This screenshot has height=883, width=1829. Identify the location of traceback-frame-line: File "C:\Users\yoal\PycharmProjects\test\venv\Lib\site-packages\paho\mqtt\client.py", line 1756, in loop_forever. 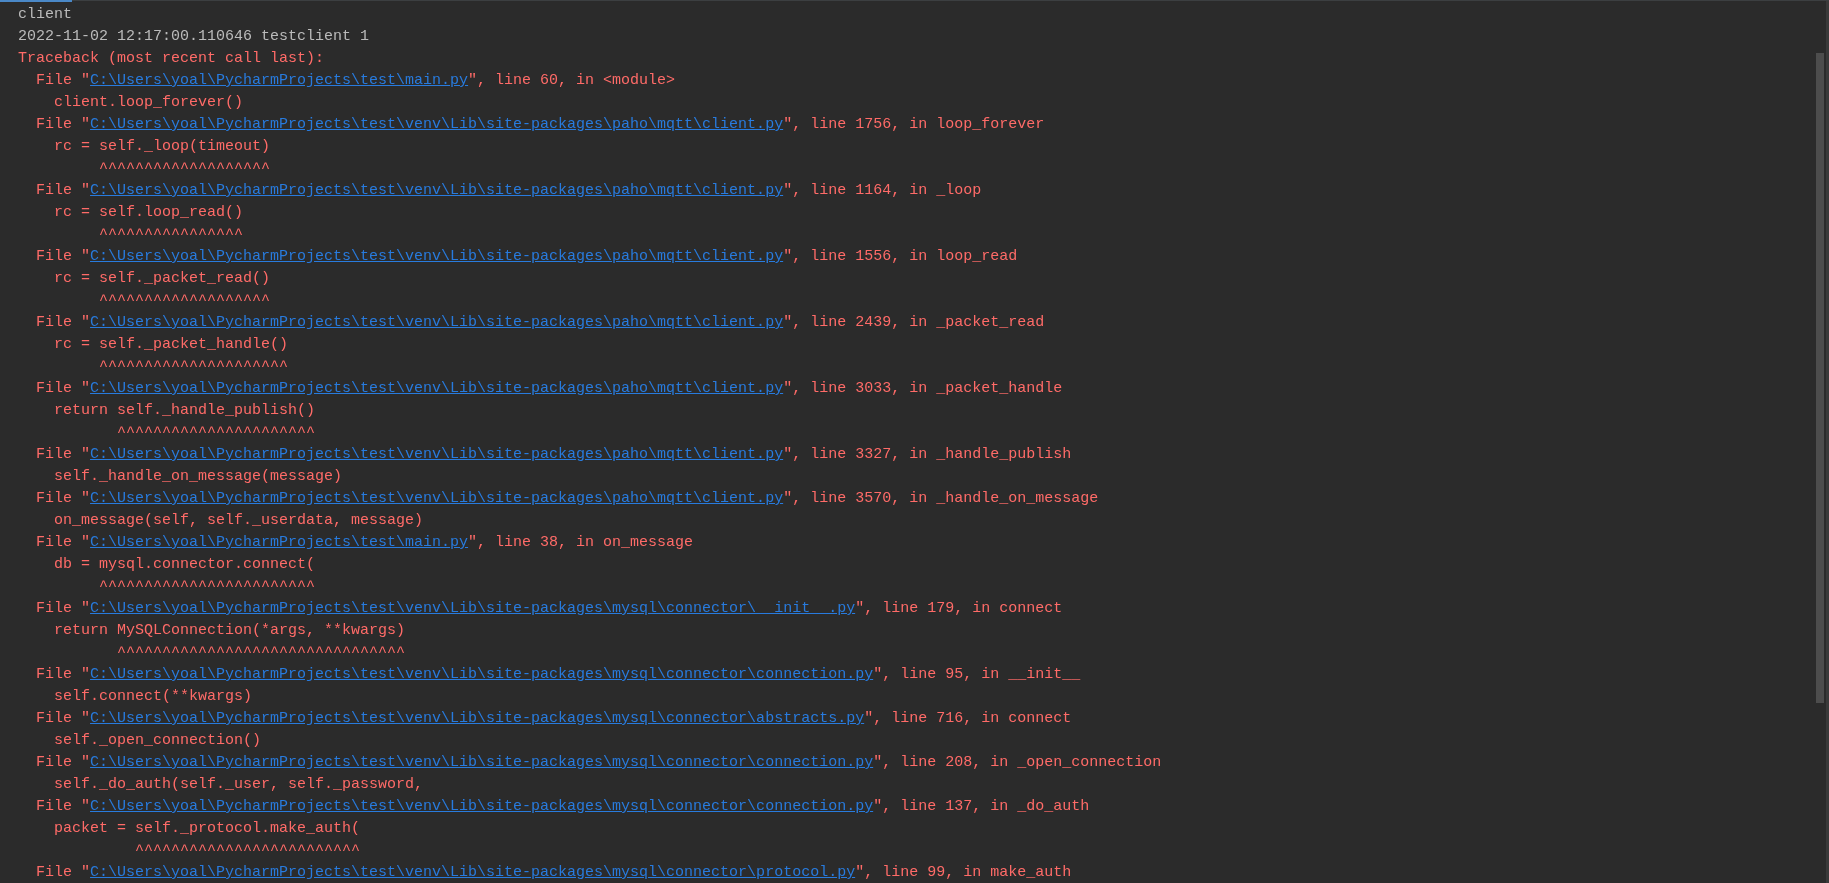
(540, 124).